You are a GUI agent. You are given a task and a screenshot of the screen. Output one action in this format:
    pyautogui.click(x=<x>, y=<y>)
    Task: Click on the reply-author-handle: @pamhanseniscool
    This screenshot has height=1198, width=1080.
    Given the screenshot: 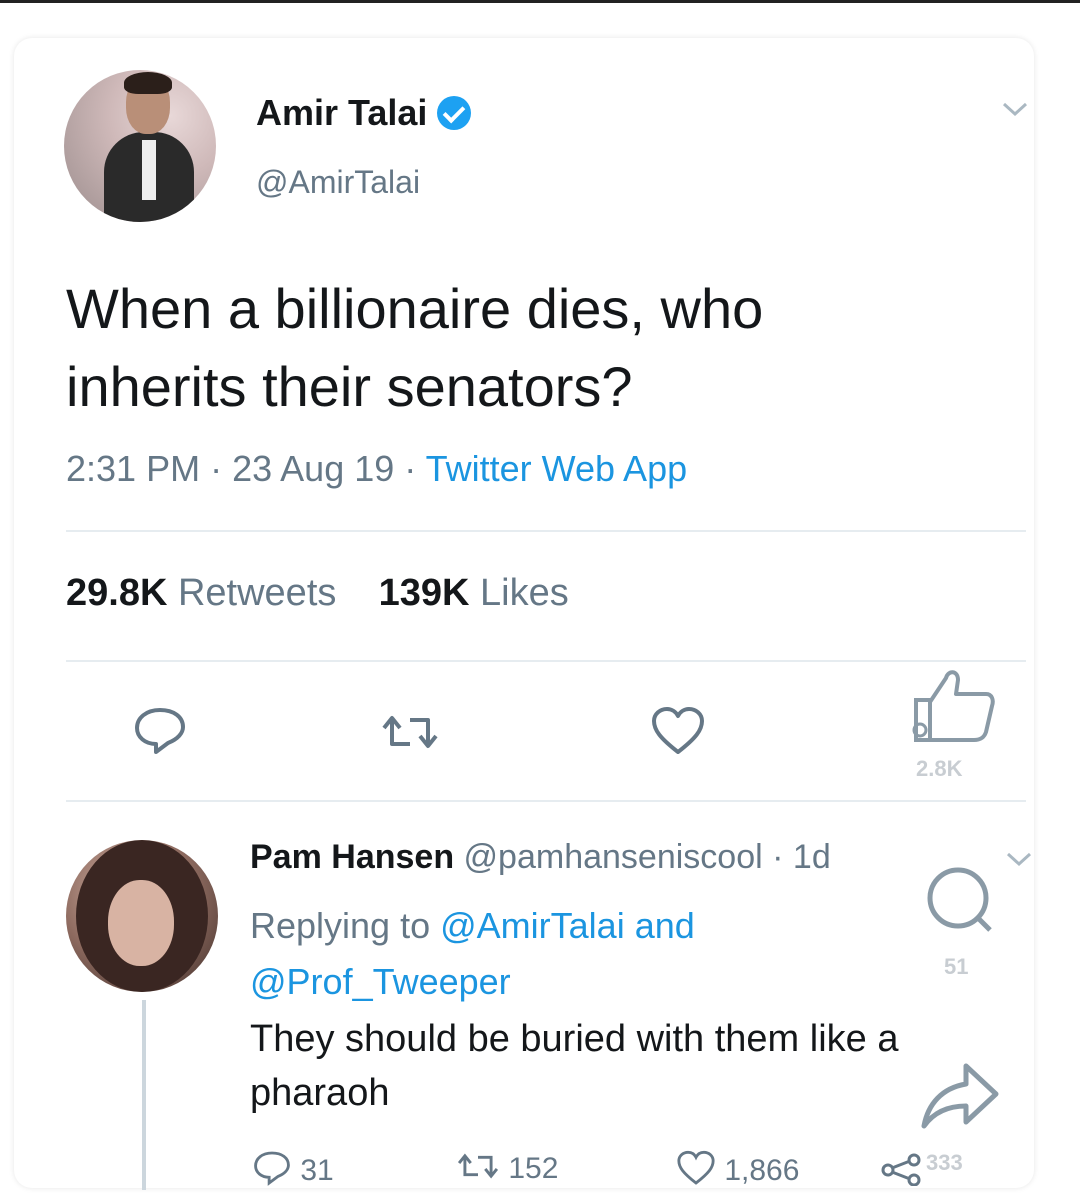 What is the action you would take?
    pyautogui.click(x=613, y=857)
    